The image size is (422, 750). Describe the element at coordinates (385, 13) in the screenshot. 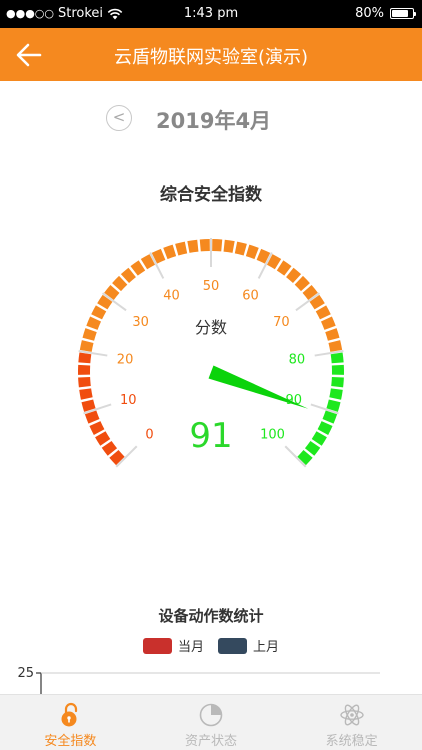

I see `status-right: 80%` at that location.